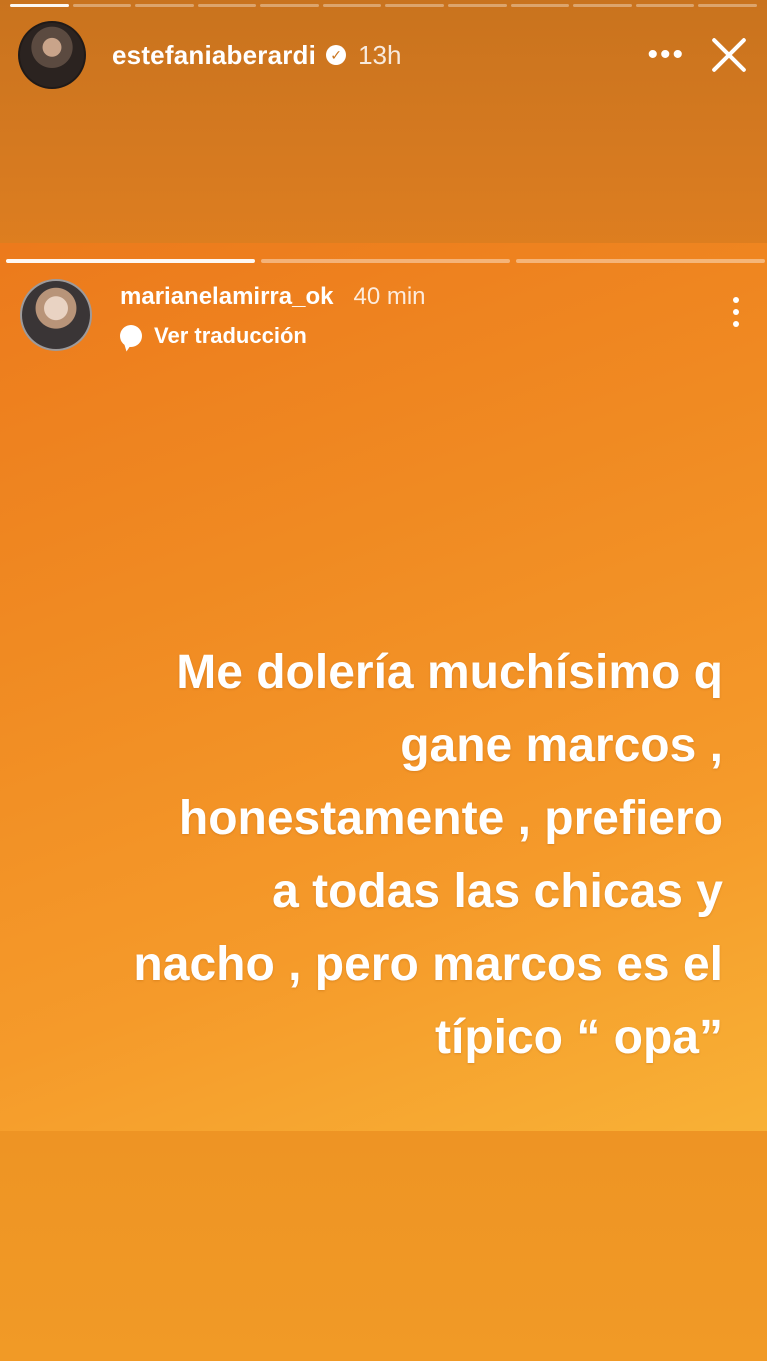  What do you see at coordinates (230, 335) in the screenshot?
I see `see-translation-label: Ver traducción` at bounding box center [230, 335].